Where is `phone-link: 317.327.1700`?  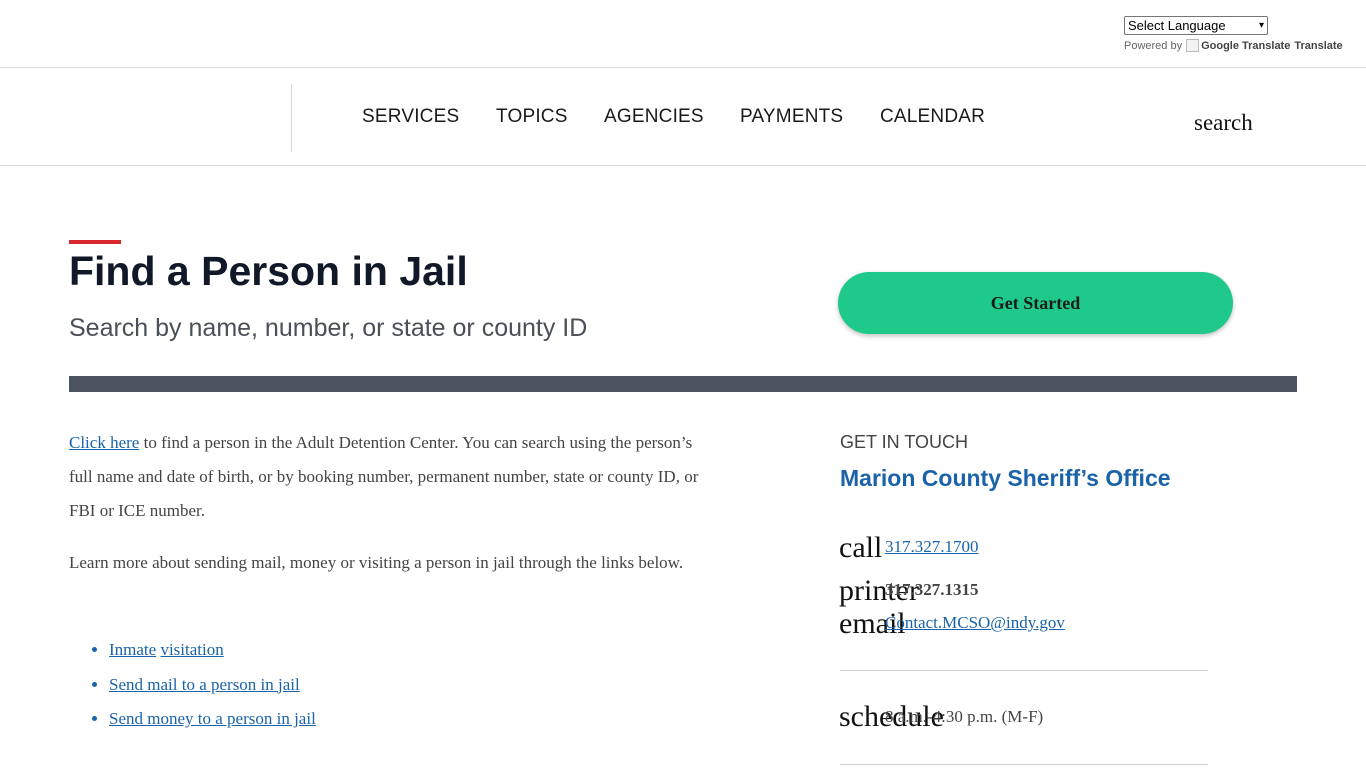 phone-link: 317.327.1700 is located at coordinates (932, 546).